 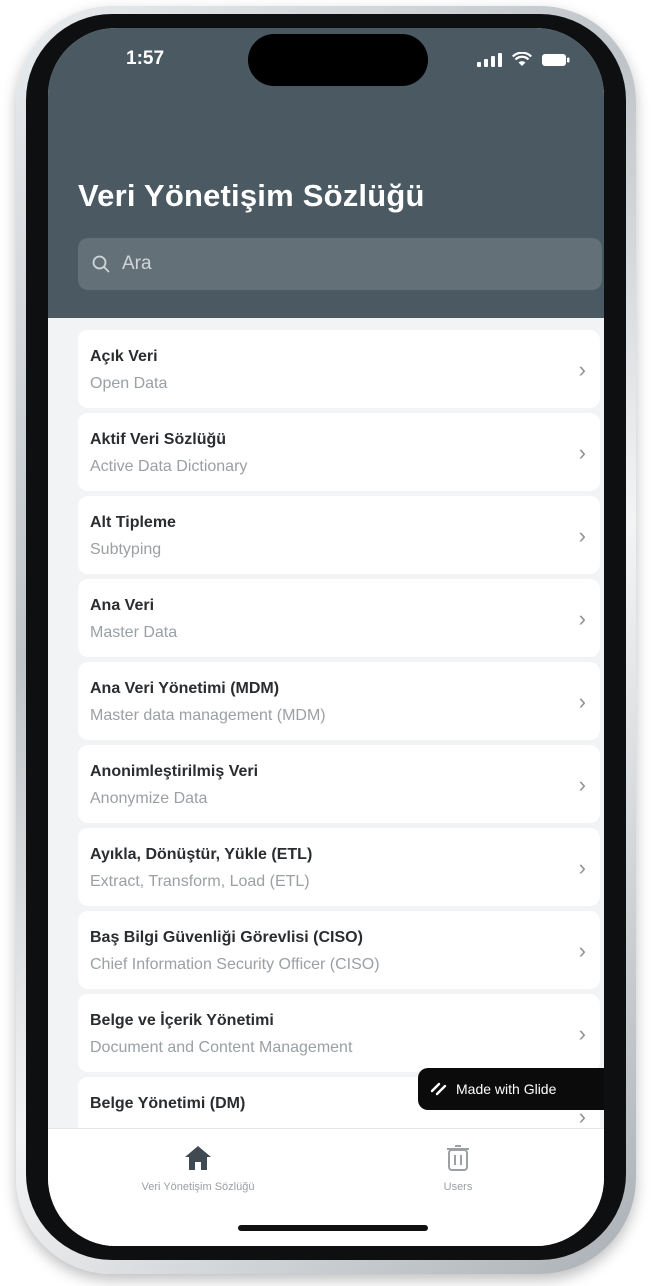 I want to click on item-title: Baş Bilgi Güvenliği Görevlisi (CISO), so click(x=226, y=937).